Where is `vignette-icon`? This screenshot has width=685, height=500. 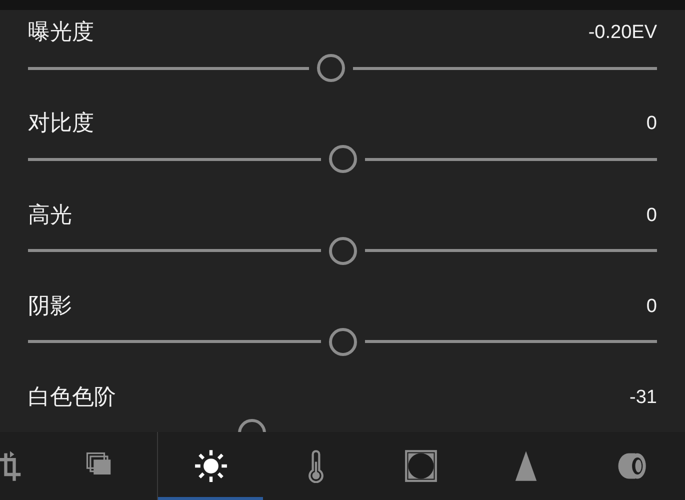
vignette-icon is located at coordinates (421, 466).